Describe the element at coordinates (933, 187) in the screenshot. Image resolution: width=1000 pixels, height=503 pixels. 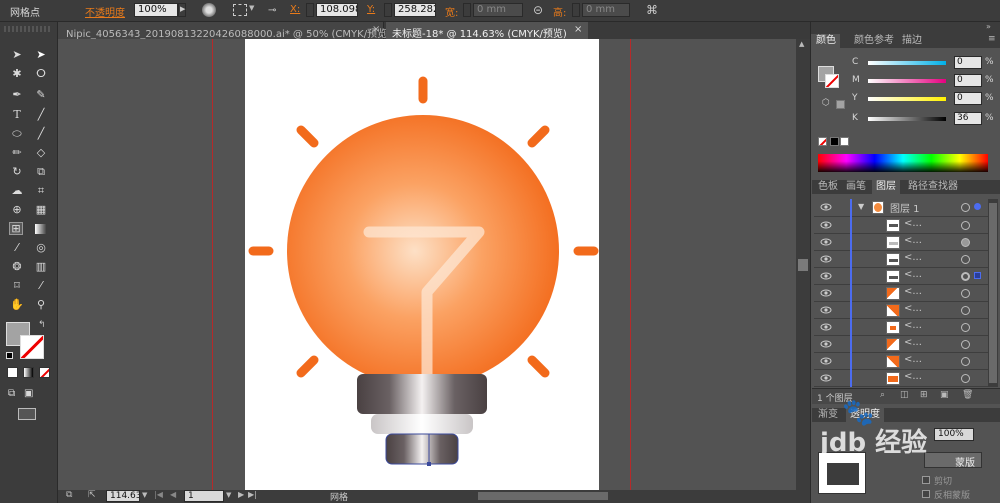
I see `tab-pathfinder: 路径查找器` at that location.